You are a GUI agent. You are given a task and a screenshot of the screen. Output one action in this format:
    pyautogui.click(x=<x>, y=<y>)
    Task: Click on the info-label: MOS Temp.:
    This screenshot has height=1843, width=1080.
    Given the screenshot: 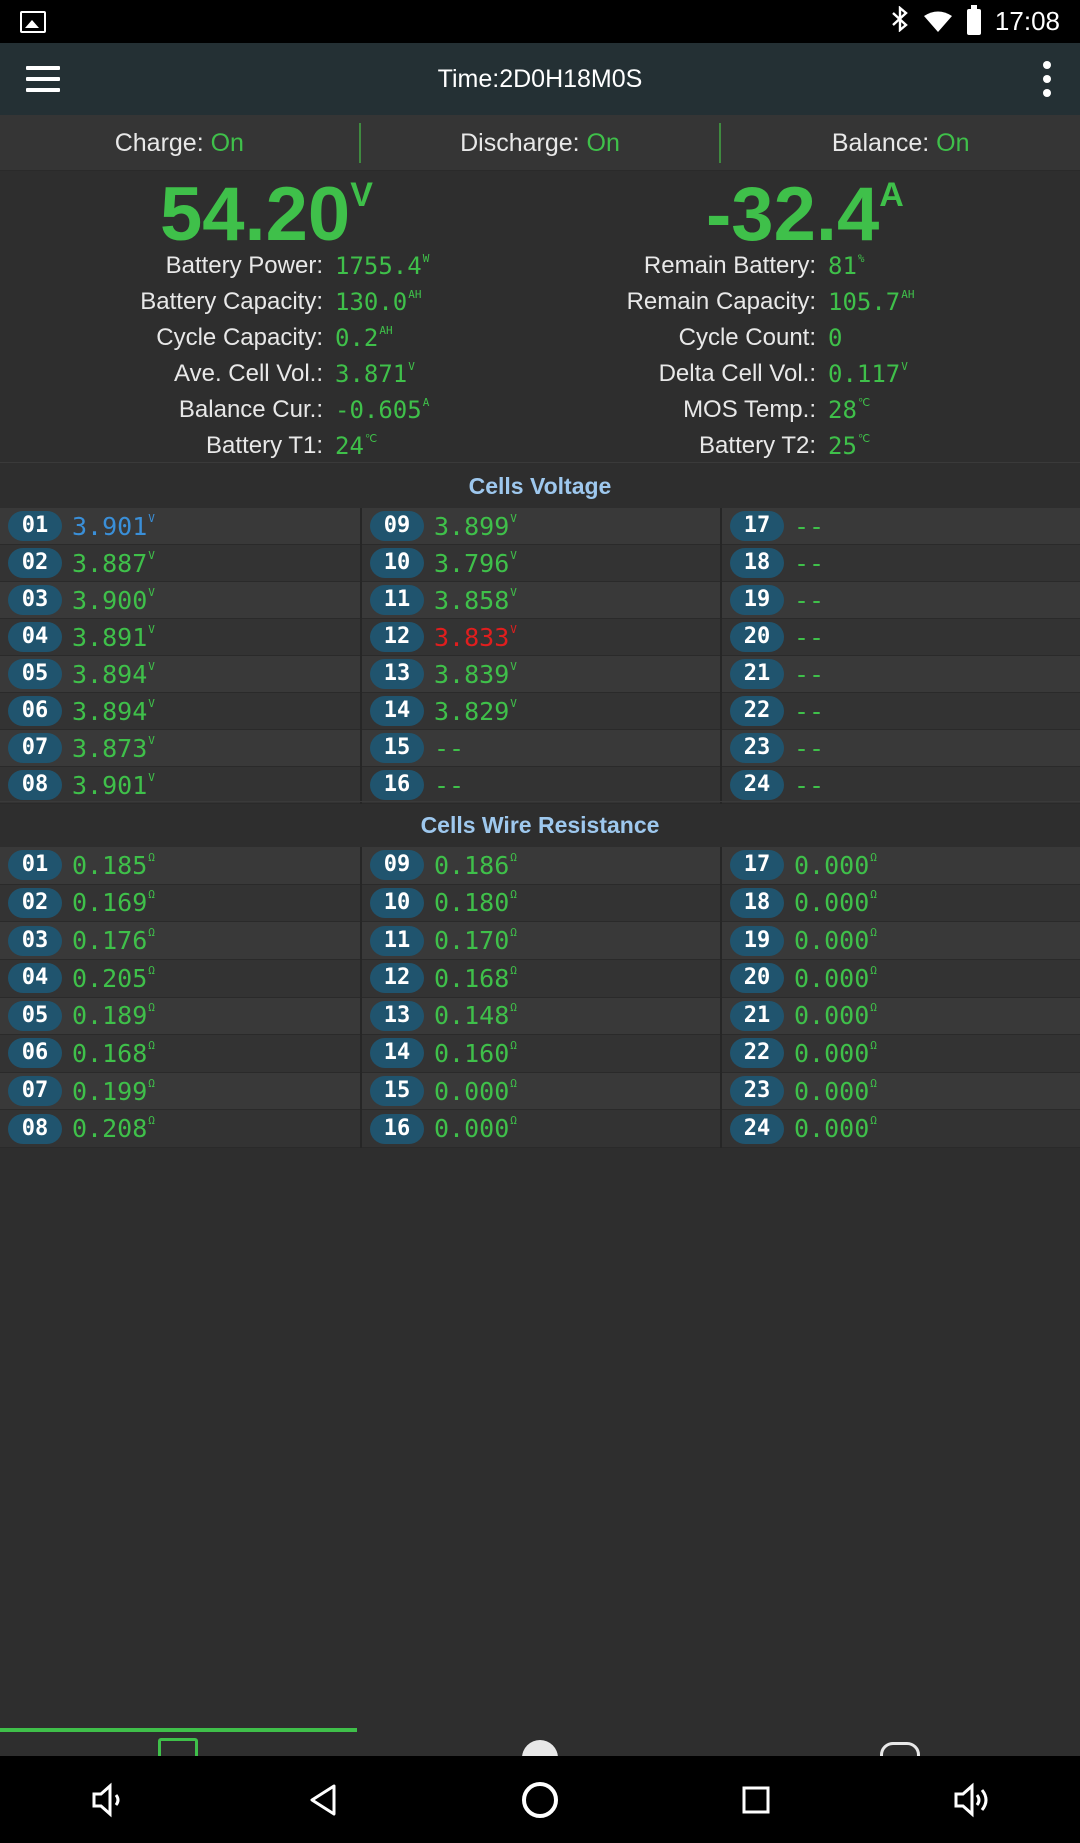 What is the action you would take?
    pyautogui.click(x=749, y=409)
    